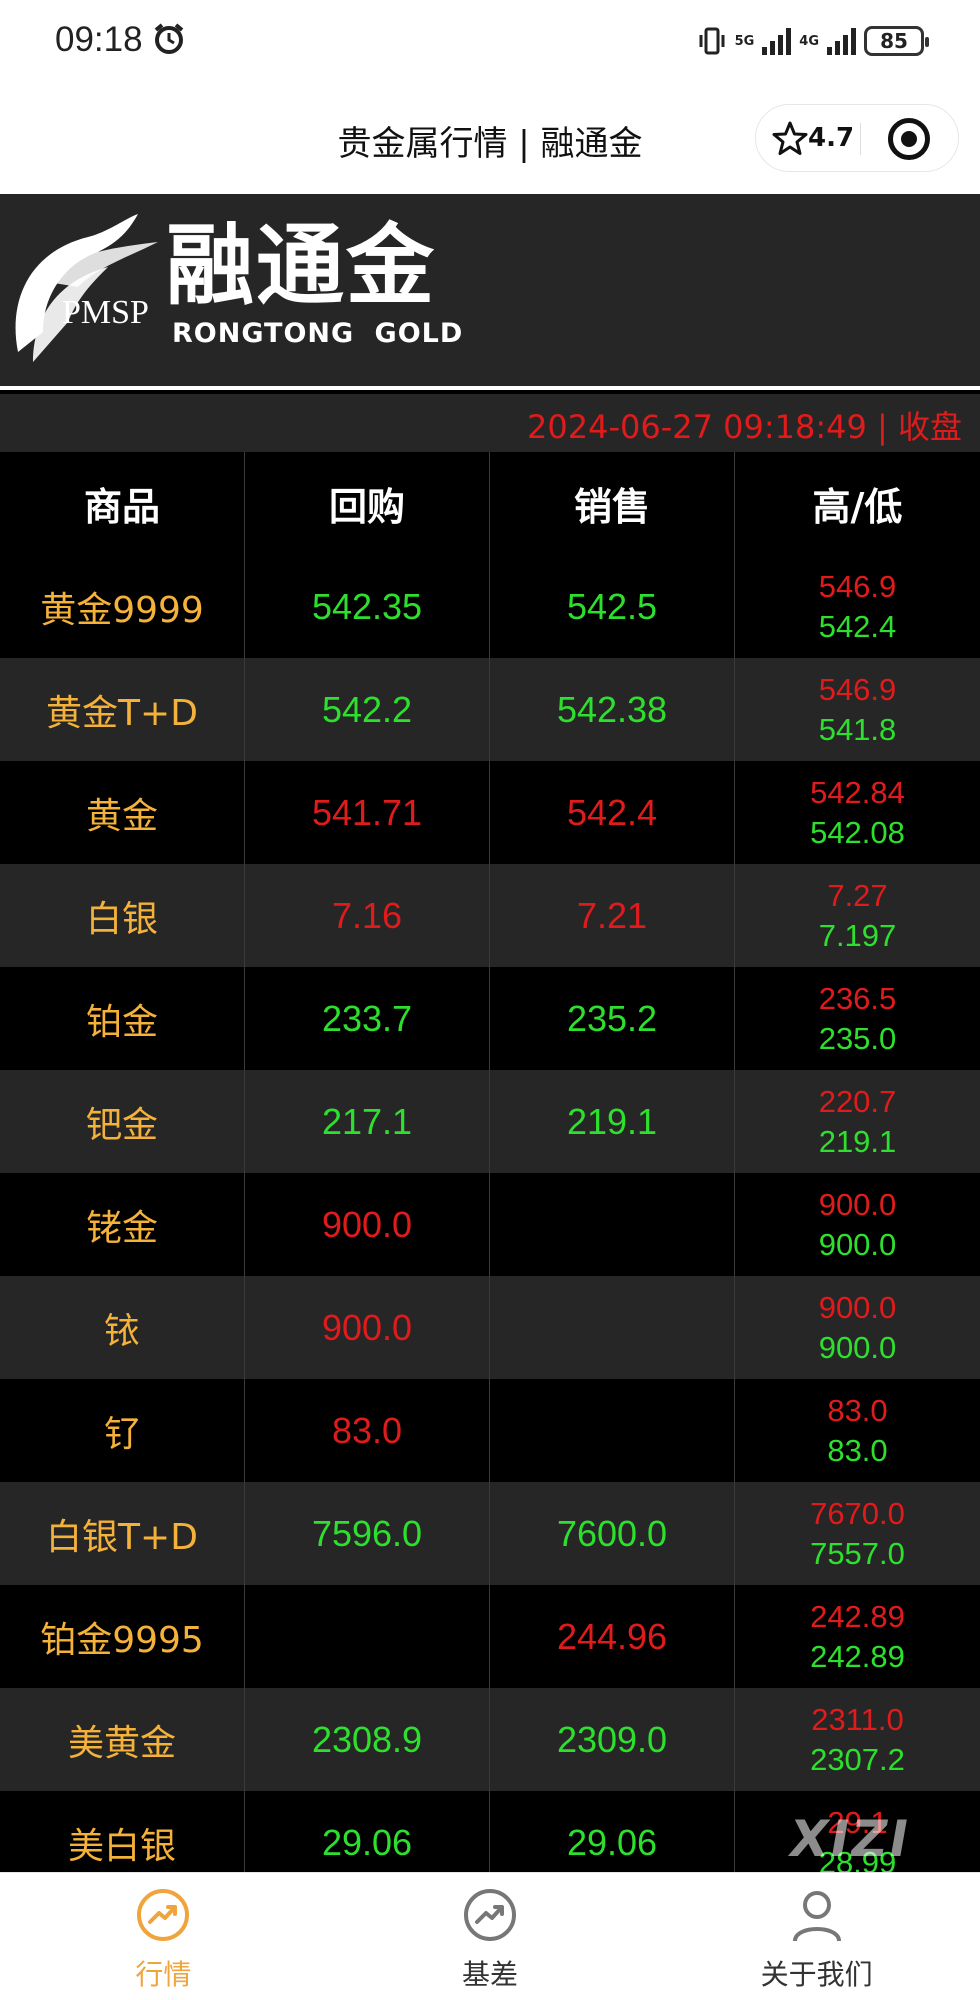 The height and width of the screenshot is (2000, 980). Describe the element at coordinates (612, 1533) in the screenshot. I see `sell-price: 7600.0` at that location.